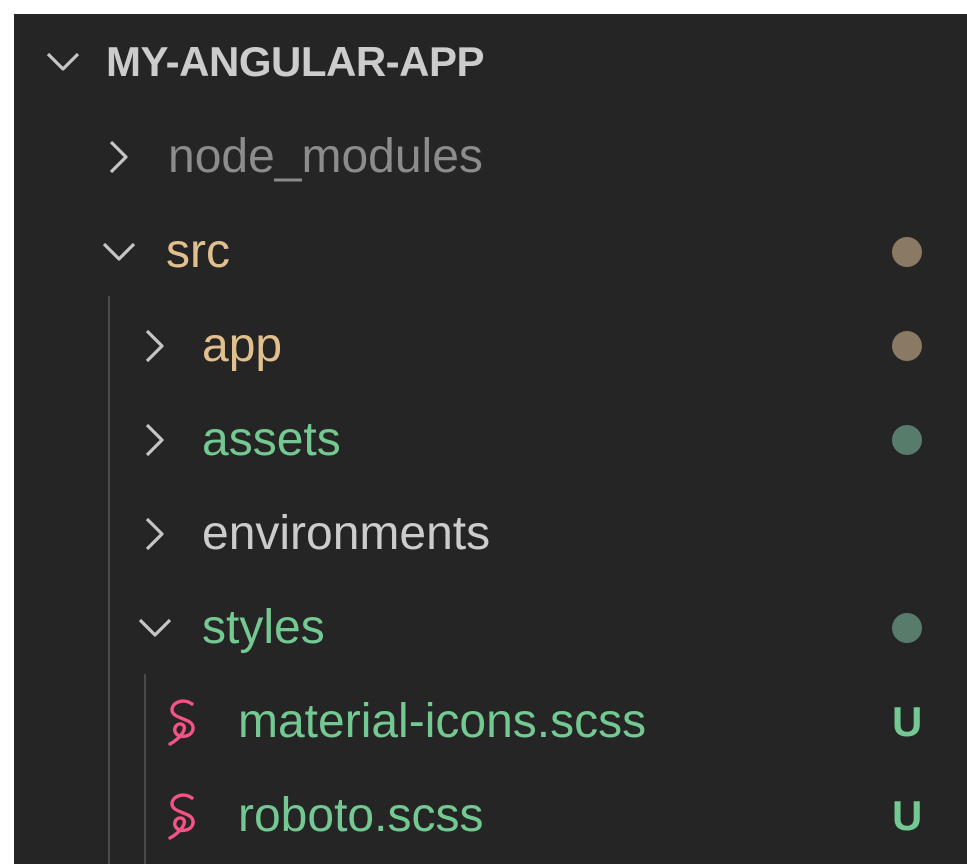 The height and width of the screenshot is (864, 967). Describe the element at coordinates (490, 816) in the screenshot. I see `tree-item-roboto-scss: roboto.scss U` at that location.